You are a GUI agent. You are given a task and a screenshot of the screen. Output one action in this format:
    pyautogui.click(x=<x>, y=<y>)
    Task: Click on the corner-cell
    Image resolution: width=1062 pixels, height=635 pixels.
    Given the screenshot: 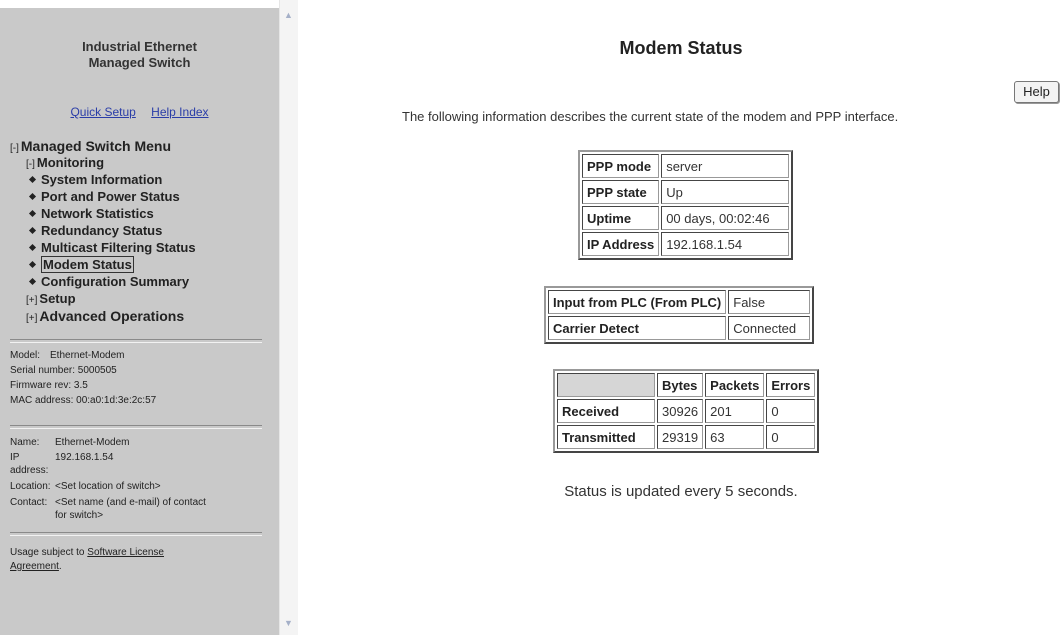 What is the action you would take?
    pyautogui.click(x=606, y=385)
    